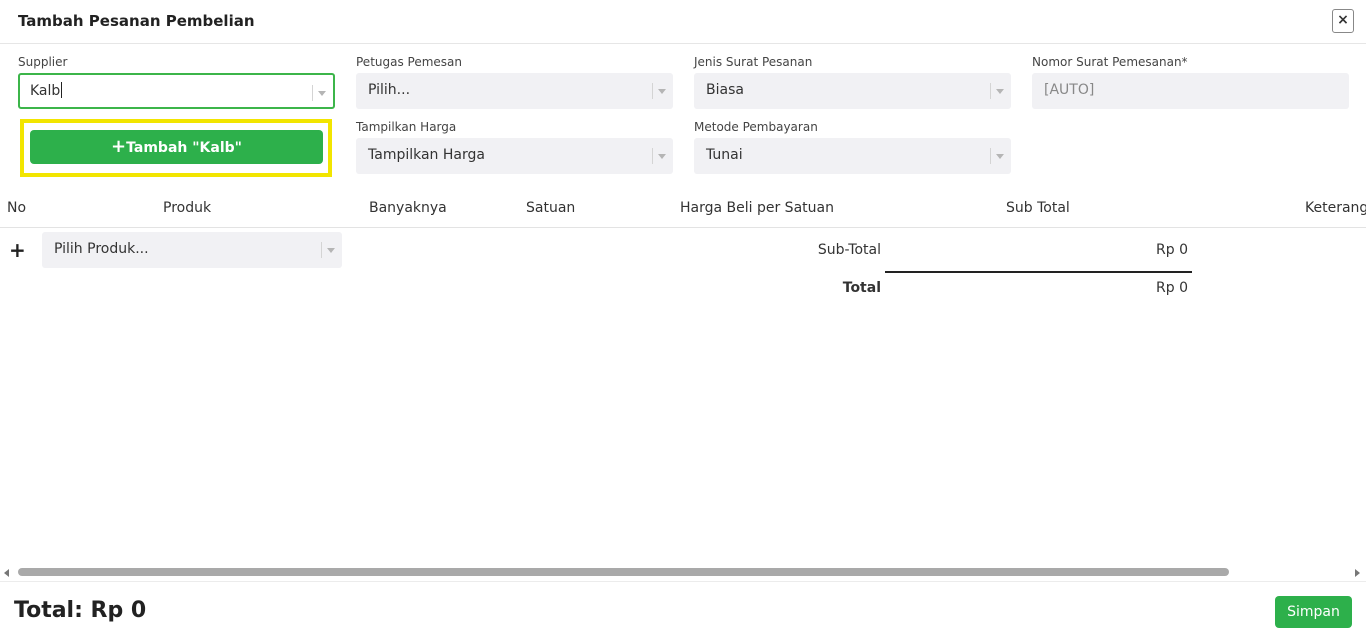  I want to click on add-supplier-button: +Tambah "Kalb", so click(176, 147).